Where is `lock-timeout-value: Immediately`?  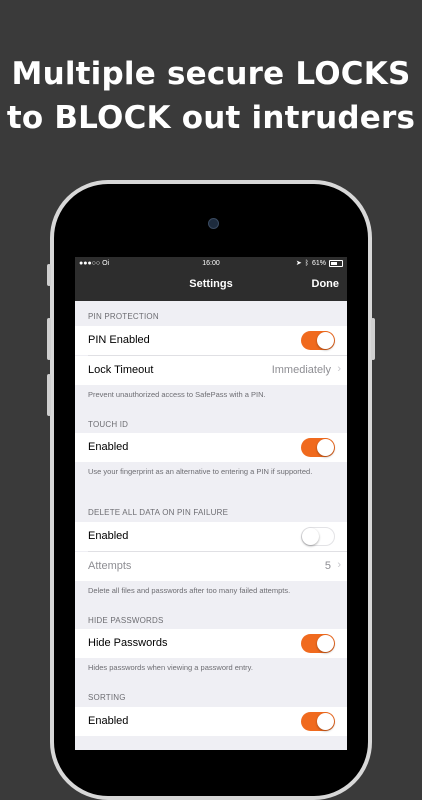 lock-timeout-value: Immediately is located at coordinates (301, 370).